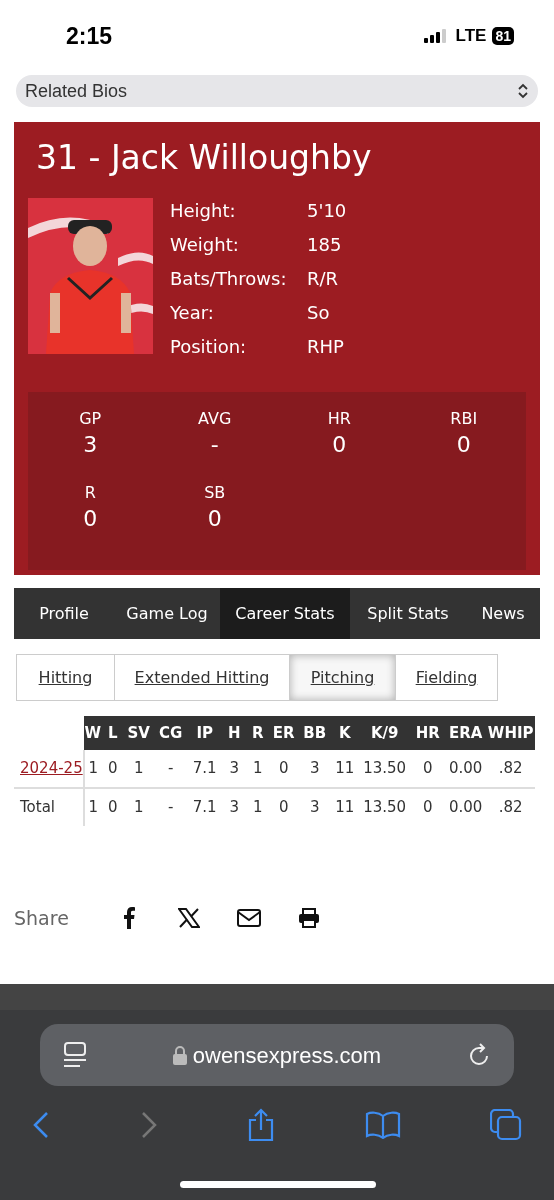 This screenshot has height=1200, width=554. What do you see at coordinates (285, 613) in the screenshot?
I see `nav-tab: Career Stats` at bounding box center [285, 613].